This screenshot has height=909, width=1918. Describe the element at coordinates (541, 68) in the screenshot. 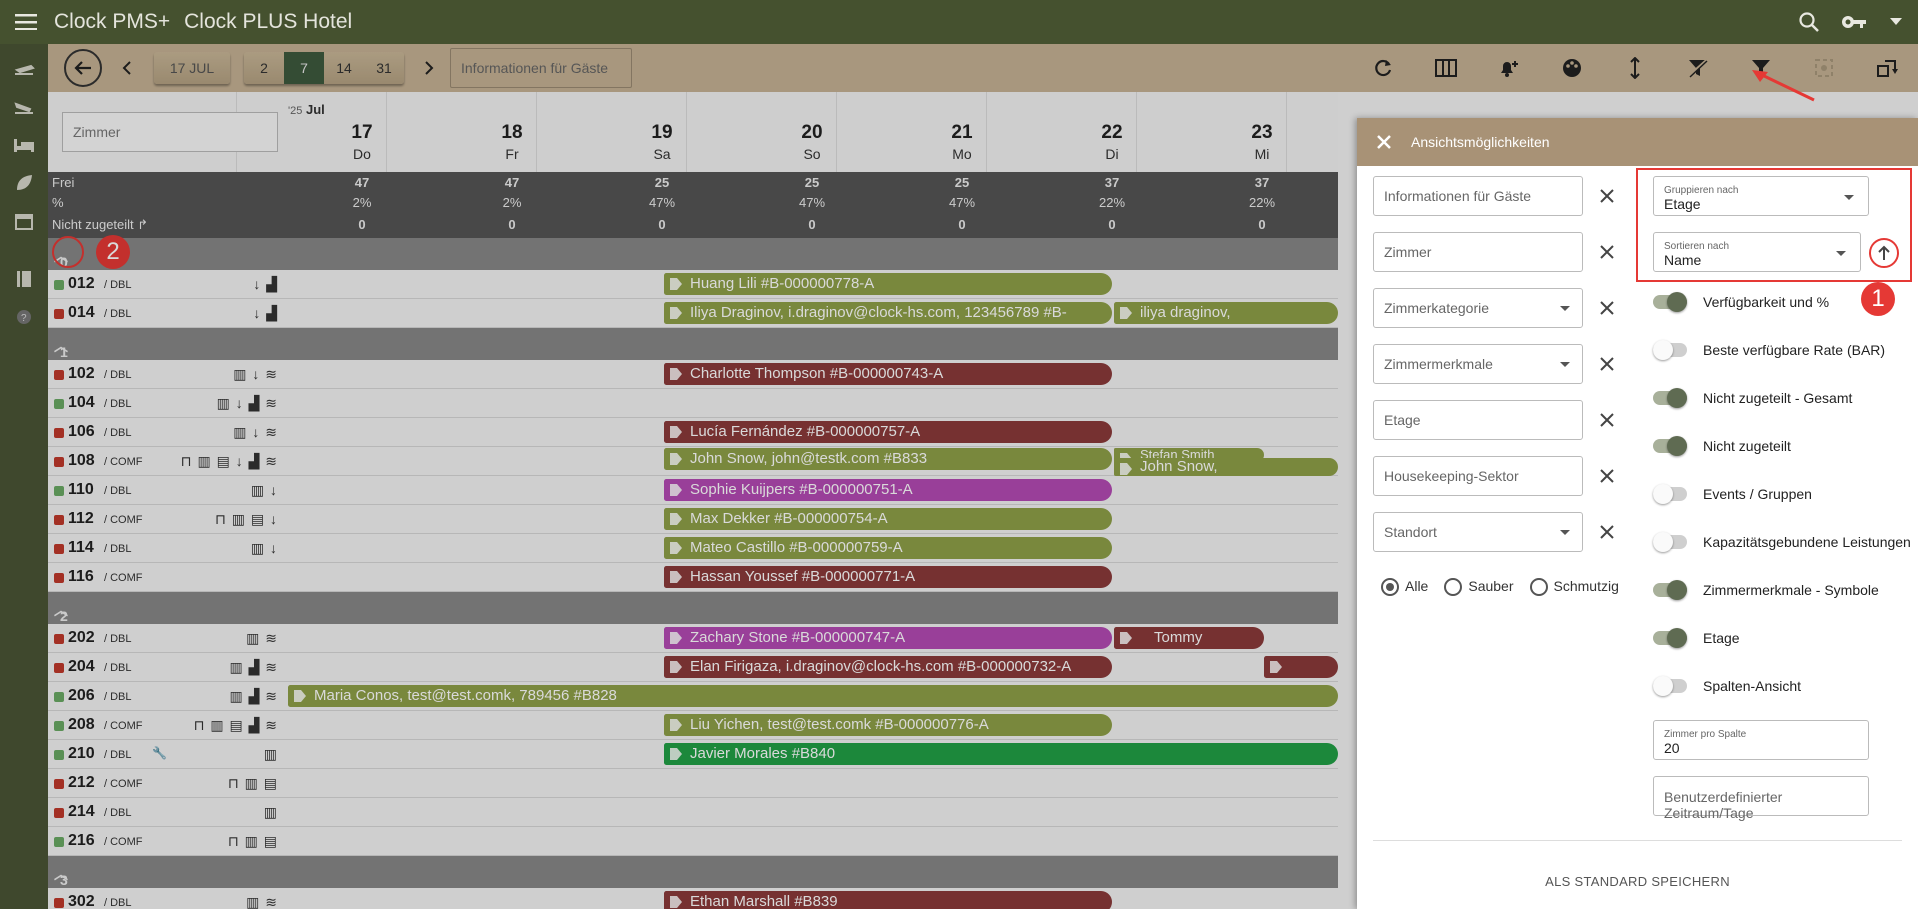

I see `guest-info-field: Informationen für Gäste` at that location.